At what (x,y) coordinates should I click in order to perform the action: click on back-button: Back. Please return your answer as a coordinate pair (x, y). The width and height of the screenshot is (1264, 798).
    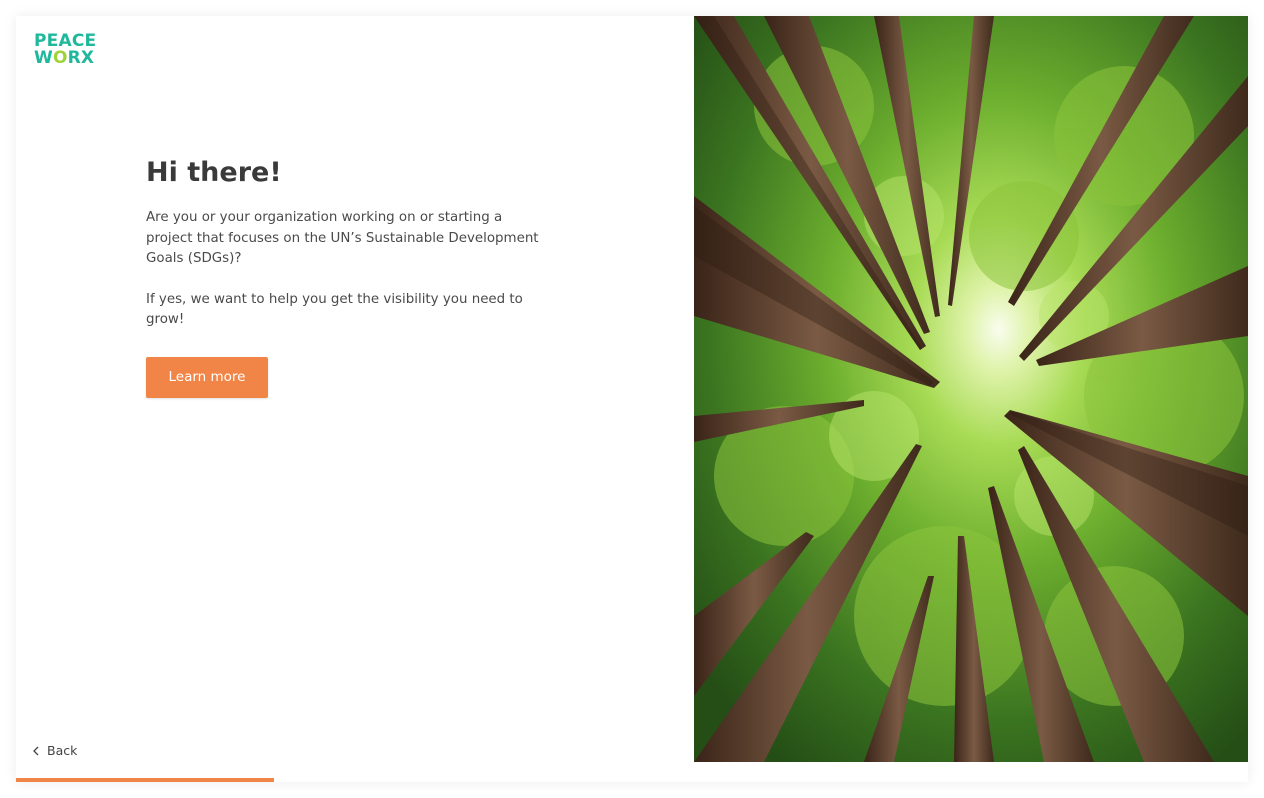
    Looking at the image, I should click on (54, 750).